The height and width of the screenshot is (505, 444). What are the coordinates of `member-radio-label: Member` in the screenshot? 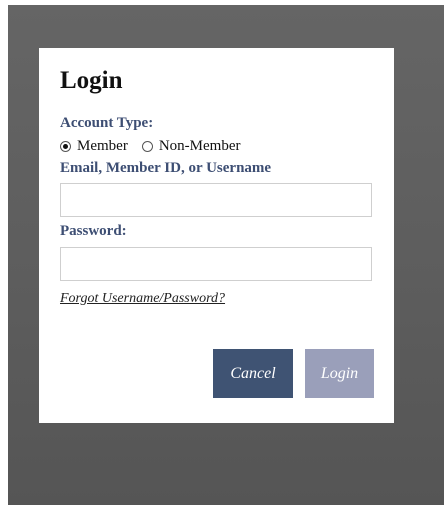 It's located at (102, 146).